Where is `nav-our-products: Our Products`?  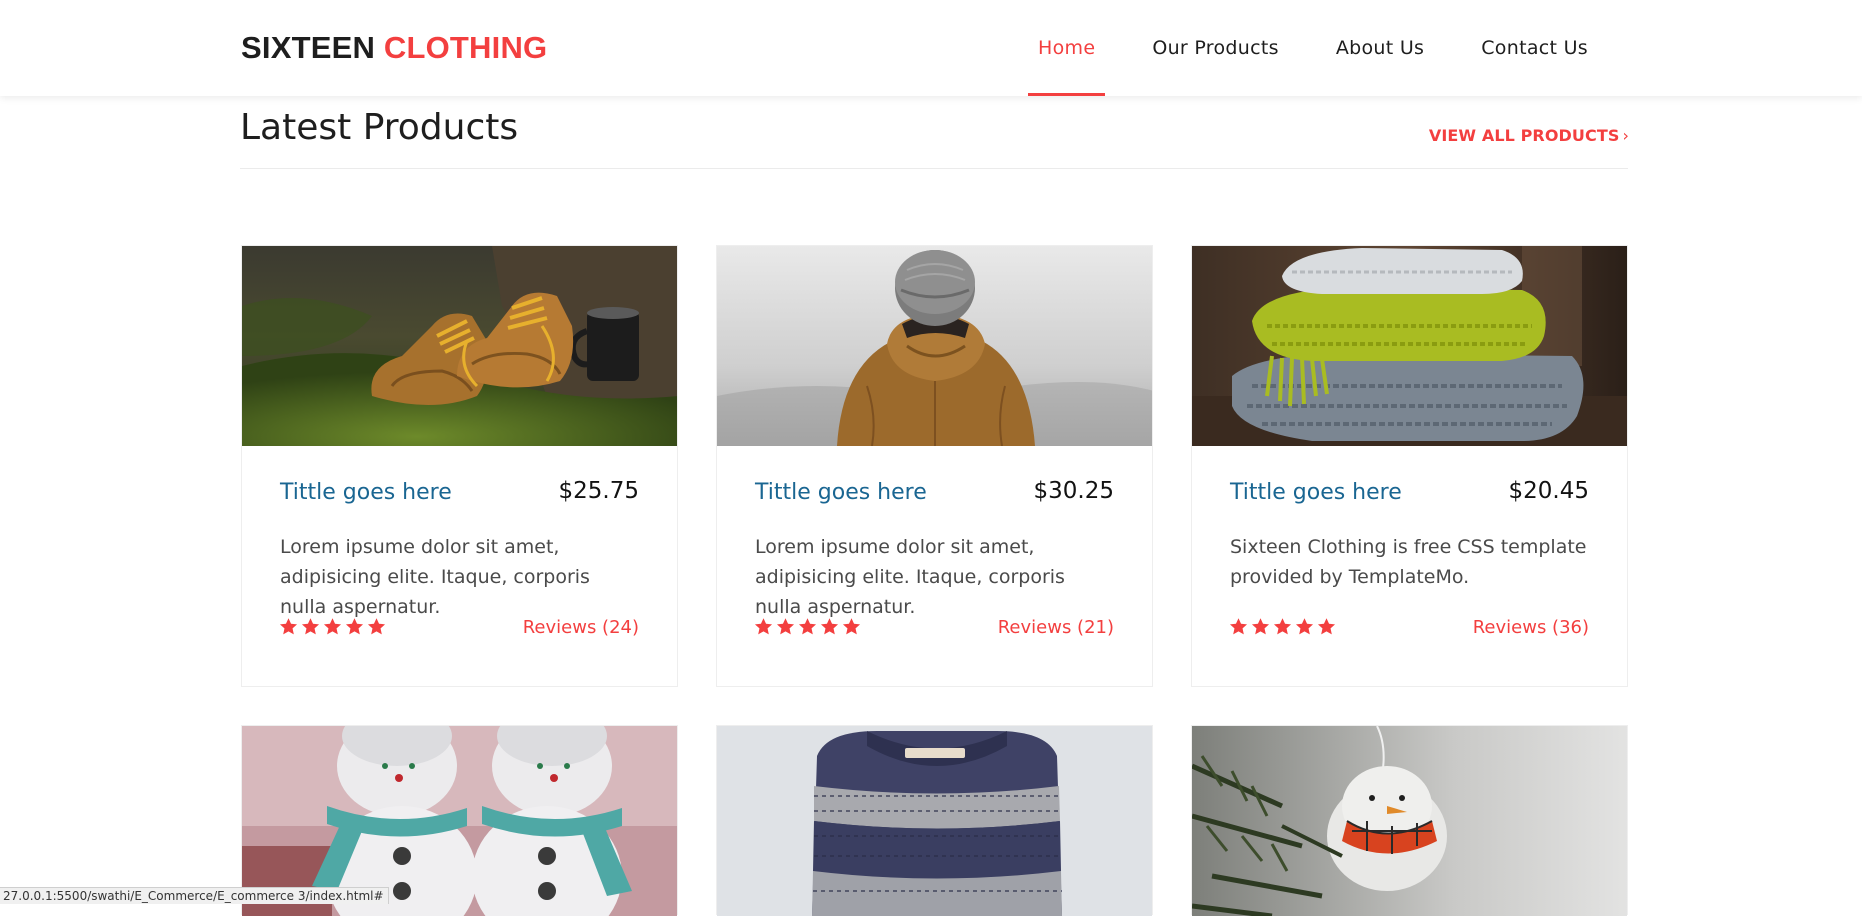 nav-our-products: Our Products is located at coordinates (1215, 48).